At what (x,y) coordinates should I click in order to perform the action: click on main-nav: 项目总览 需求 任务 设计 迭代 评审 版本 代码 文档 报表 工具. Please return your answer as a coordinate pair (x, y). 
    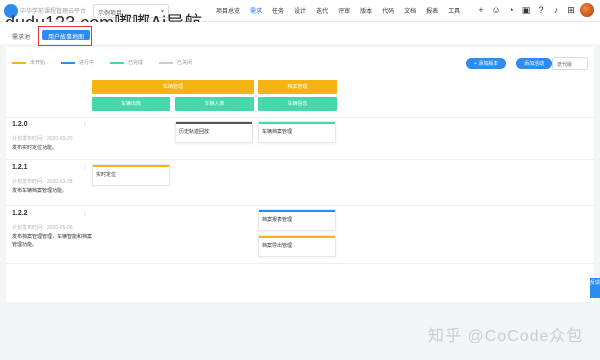
    Looking at the image, I should click on (338, 10).